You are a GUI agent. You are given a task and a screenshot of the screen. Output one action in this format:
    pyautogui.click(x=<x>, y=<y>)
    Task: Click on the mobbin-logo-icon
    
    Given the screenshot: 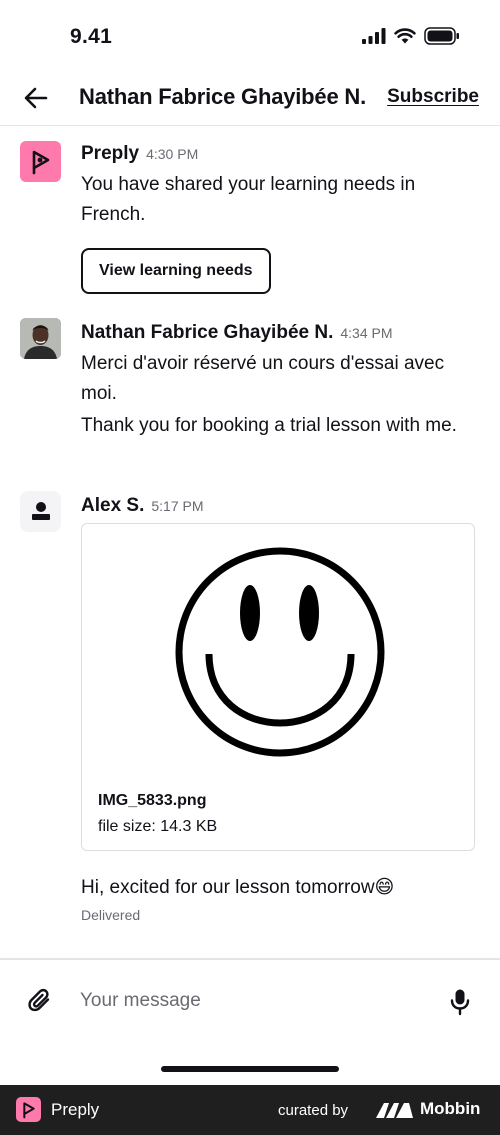 What is the action you would take?
    pyautogui.click(x=394, y=1110)
    